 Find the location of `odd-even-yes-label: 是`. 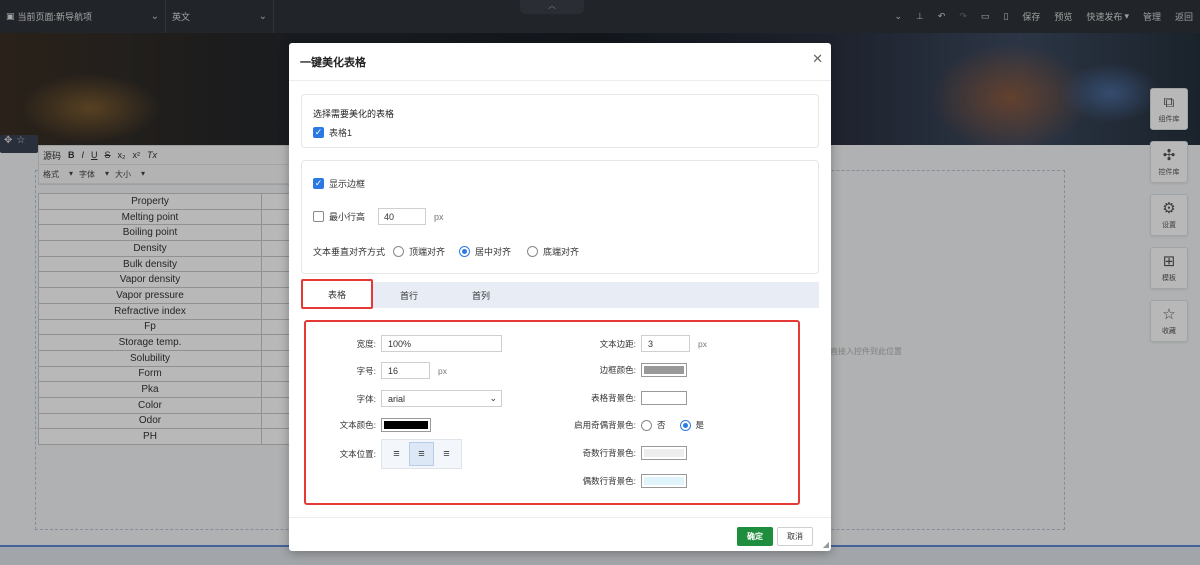

odd-even-yes-label: 是 is located at coordinates (700, 425).